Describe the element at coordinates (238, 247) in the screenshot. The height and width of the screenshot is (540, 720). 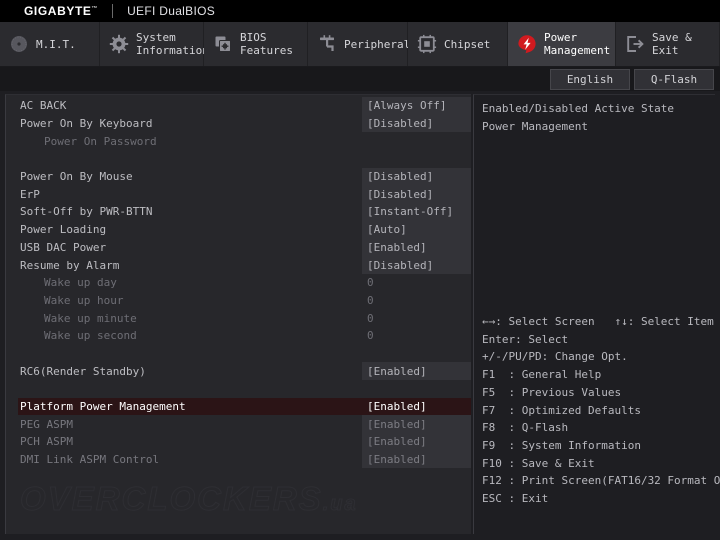
I see `setting-row: USB DAC Power [Enabled]` at that location.